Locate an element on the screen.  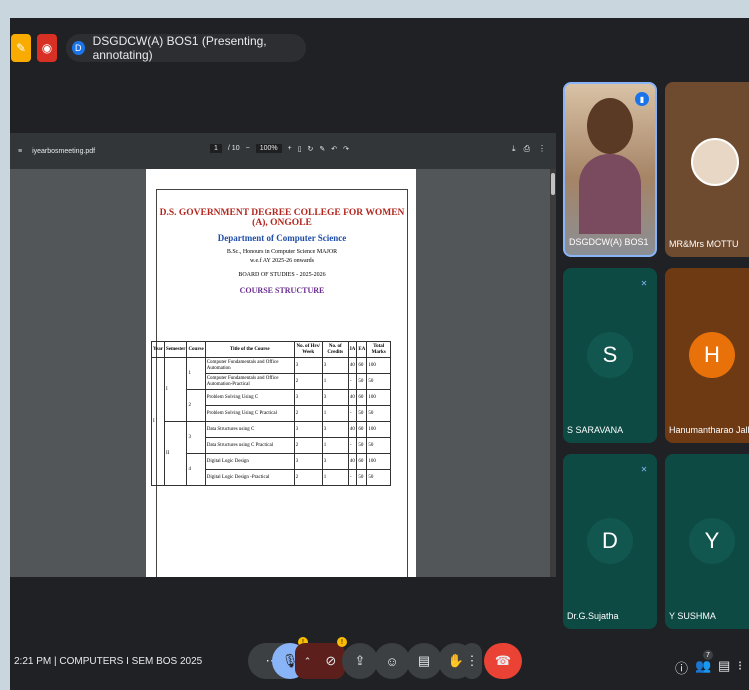
participant-avatar: D is located at coordinates (610, 541).